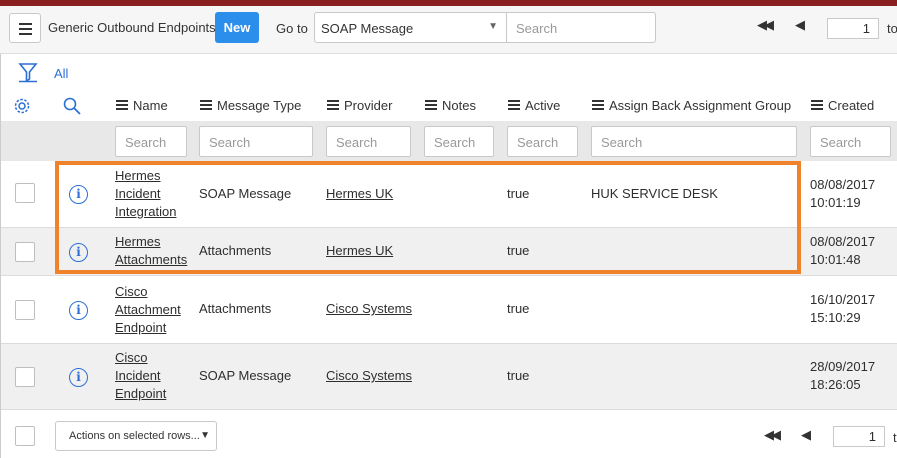 The height and width of the screenshot is (458, 897). I want to click on notes-search-input: Search, so click(459, 141).